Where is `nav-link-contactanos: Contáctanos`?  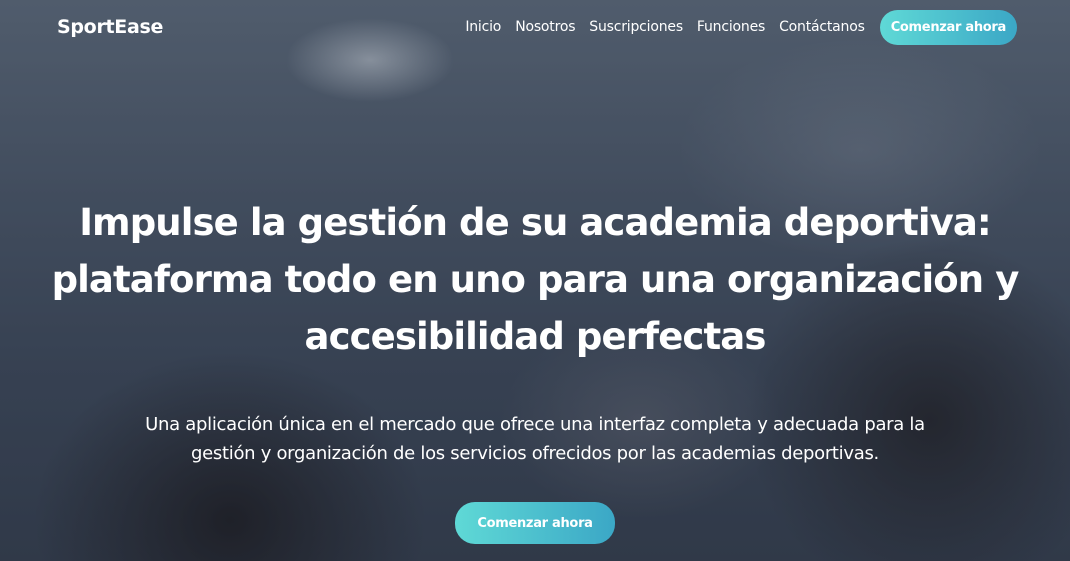
nav-link-contactanos: Contáctanos is located at coordinates (822, 27).